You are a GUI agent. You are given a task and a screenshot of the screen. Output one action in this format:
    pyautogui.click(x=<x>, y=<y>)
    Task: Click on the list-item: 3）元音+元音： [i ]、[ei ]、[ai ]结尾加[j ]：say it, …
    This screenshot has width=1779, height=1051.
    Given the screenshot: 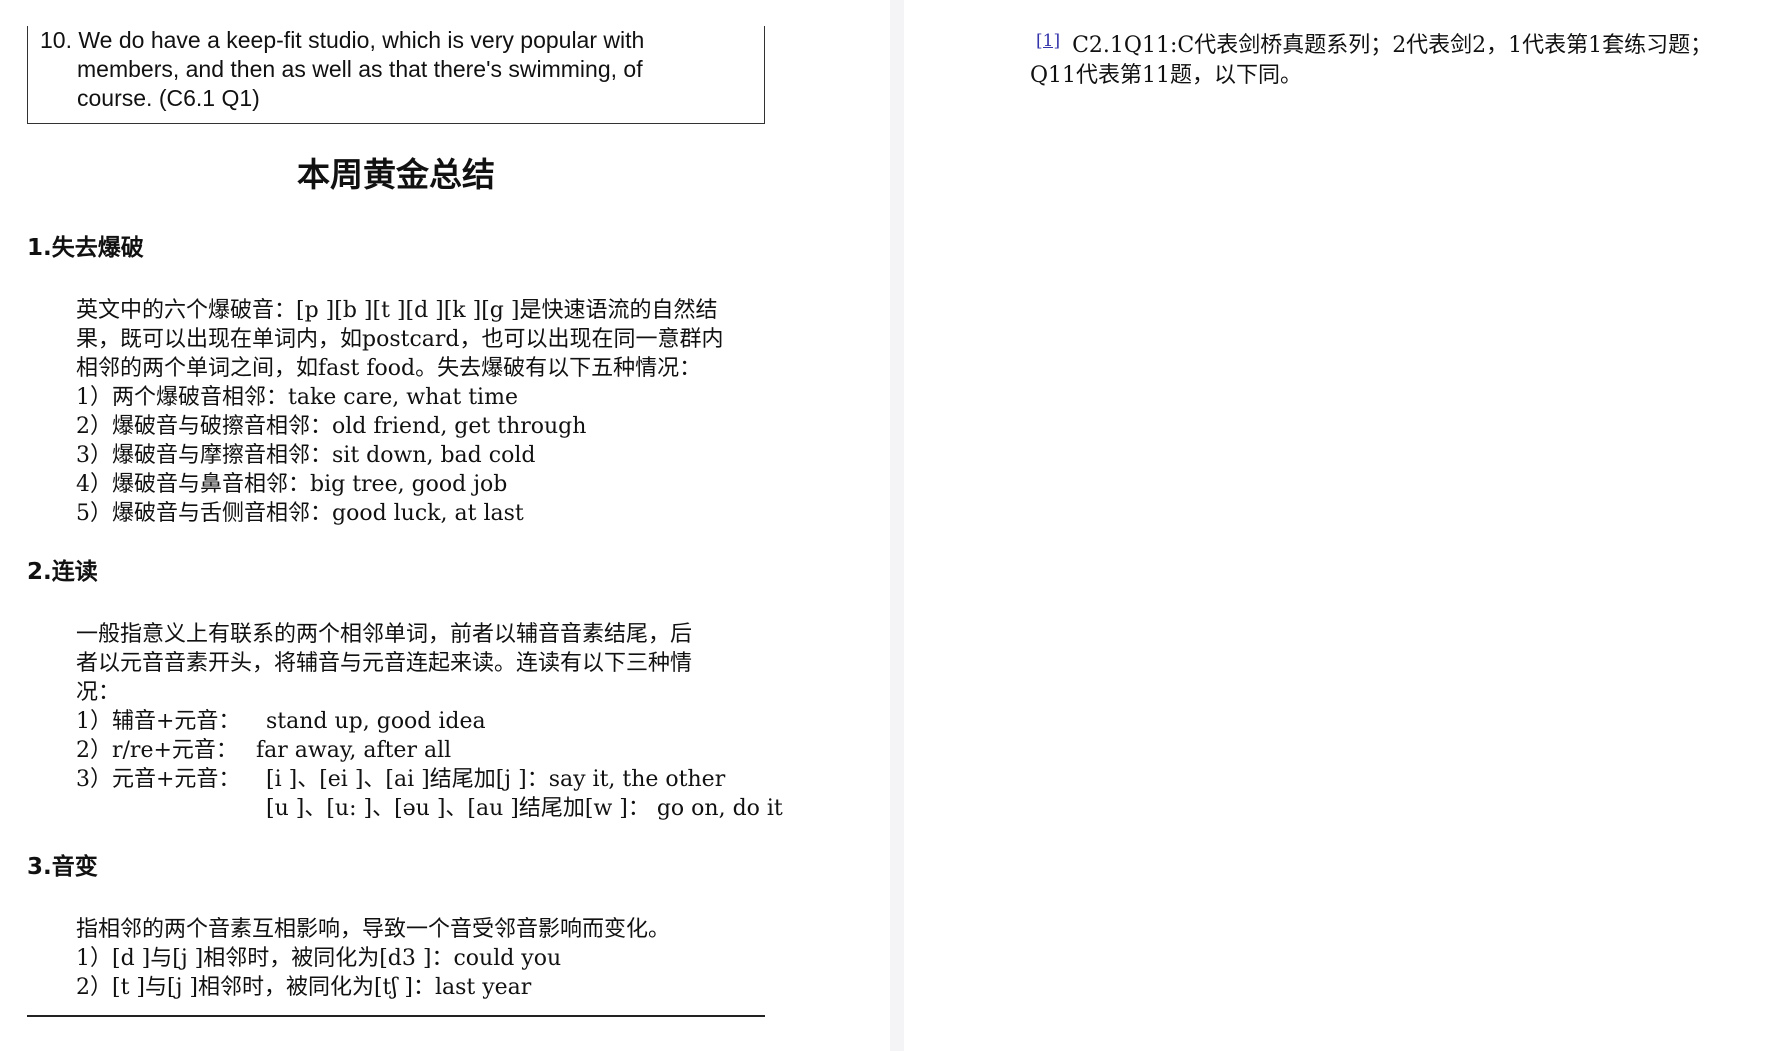 What is the action you would take?
    pyautogui.click(x=426, y=779)
    